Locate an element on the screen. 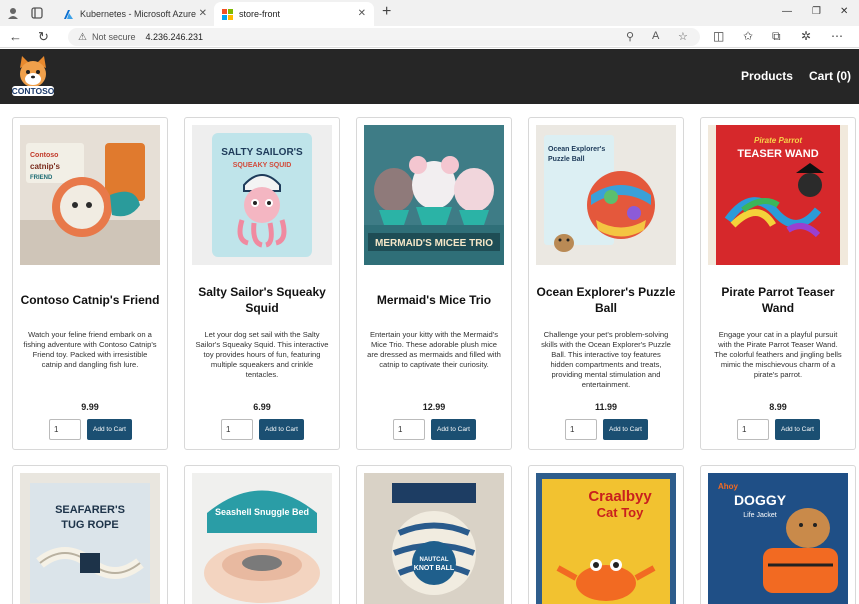  product-image: Contoso catnip's FRIEND is located at coordinates (90, 195).